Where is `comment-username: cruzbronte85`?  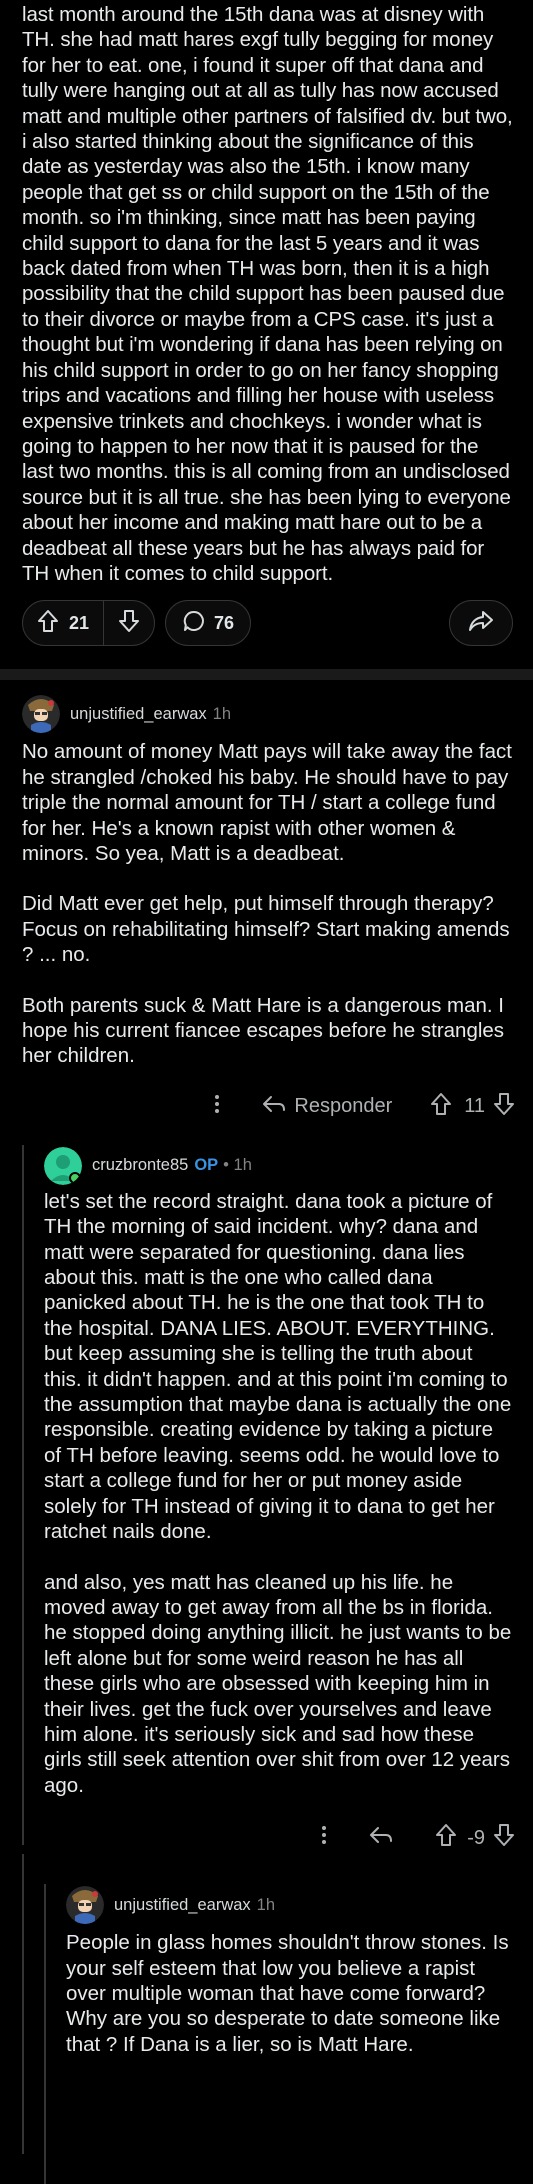 comment-username: cruzbronte85 is located at coordinates (140, 1165).